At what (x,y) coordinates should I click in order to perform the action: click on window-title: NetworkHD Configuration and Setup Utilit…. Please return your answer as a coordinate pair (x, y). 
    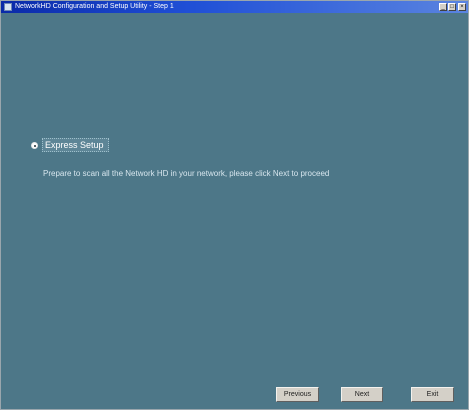
    Looking at the image, I should click on (94, 6).